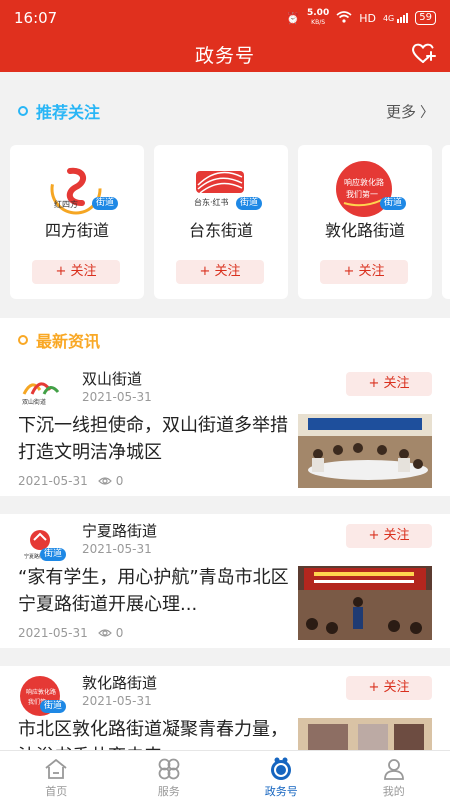  What do you see at coordinates (344, 18) in the screenshot?
I see `wifi-icon` at bounding box center [344, 18].